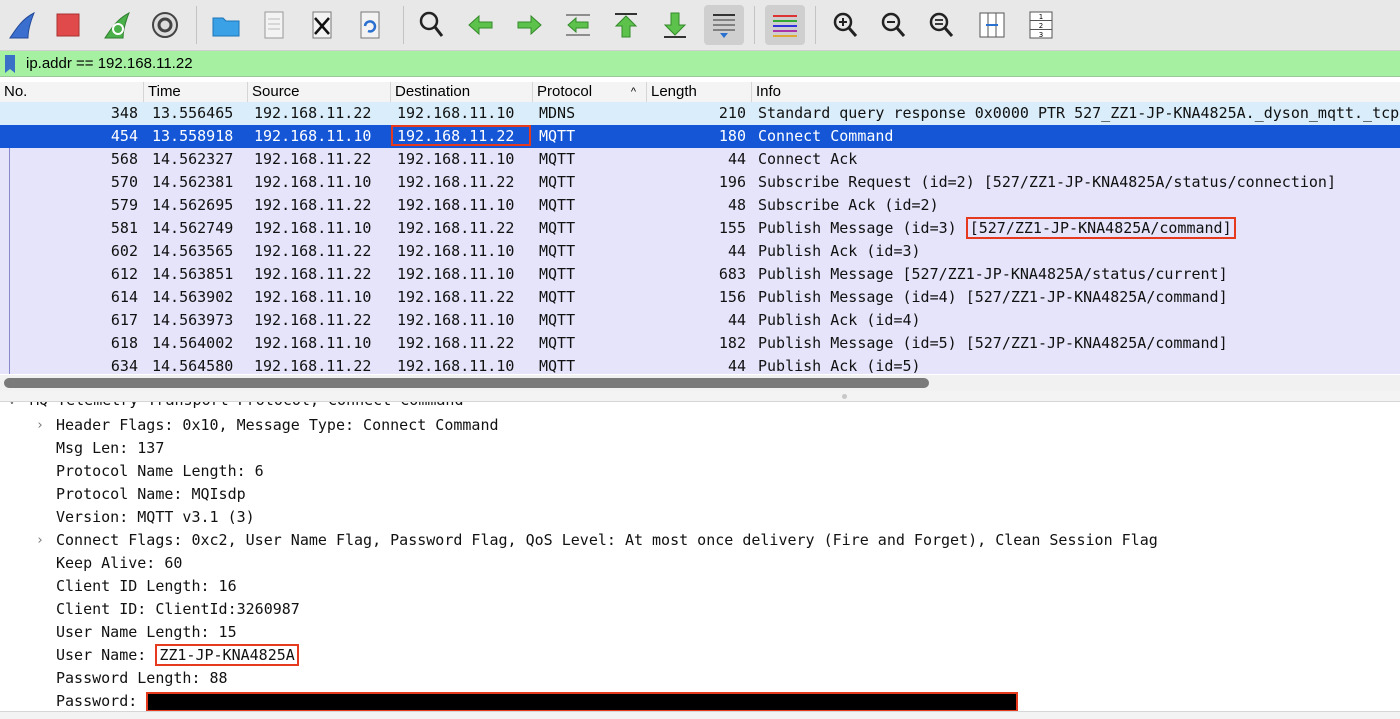  What do you see at coordinates (808, 159) in the screenshot?
I see `packet-info: Connect Ack` at bounding box center [808, 159].